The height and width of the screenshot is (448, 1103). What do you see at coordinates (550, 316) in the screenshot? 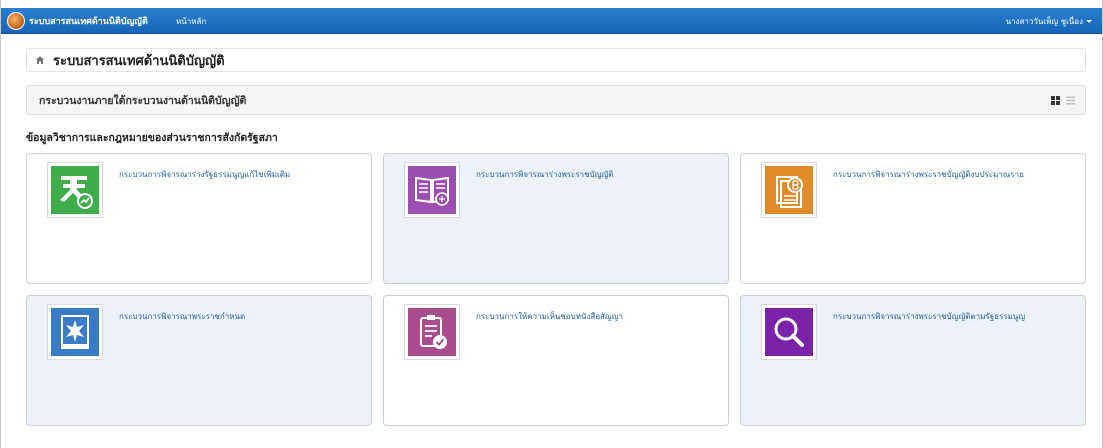
I see `card-label: กระบวนการให้ความเห็นชอบหนังสือสัญญา` at bounding box center [550, 316].